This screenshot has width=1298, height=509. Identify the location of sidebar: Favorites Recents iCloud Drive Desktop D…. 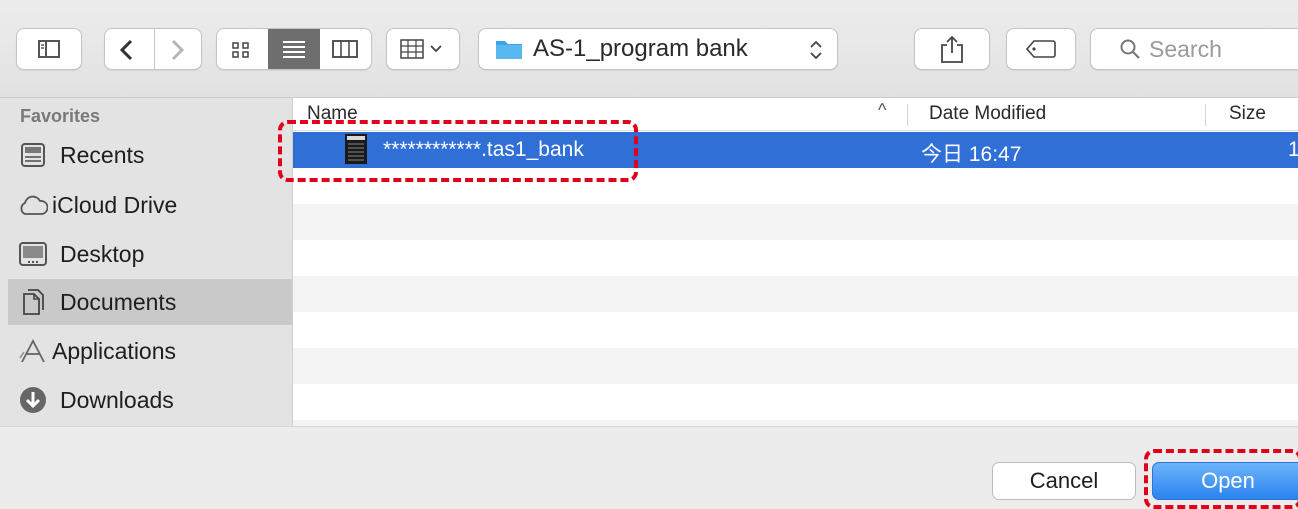
(146, 262).